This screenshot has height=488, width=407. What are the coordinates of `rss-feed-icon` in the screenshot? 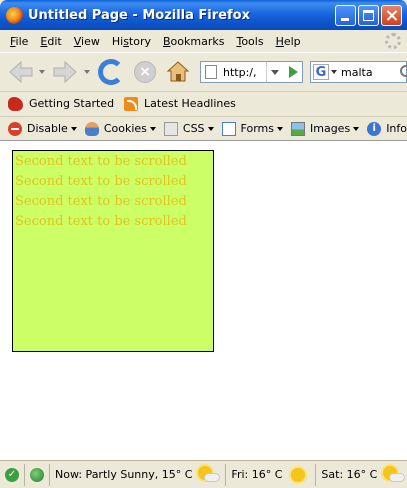 It's located at (131, 103).